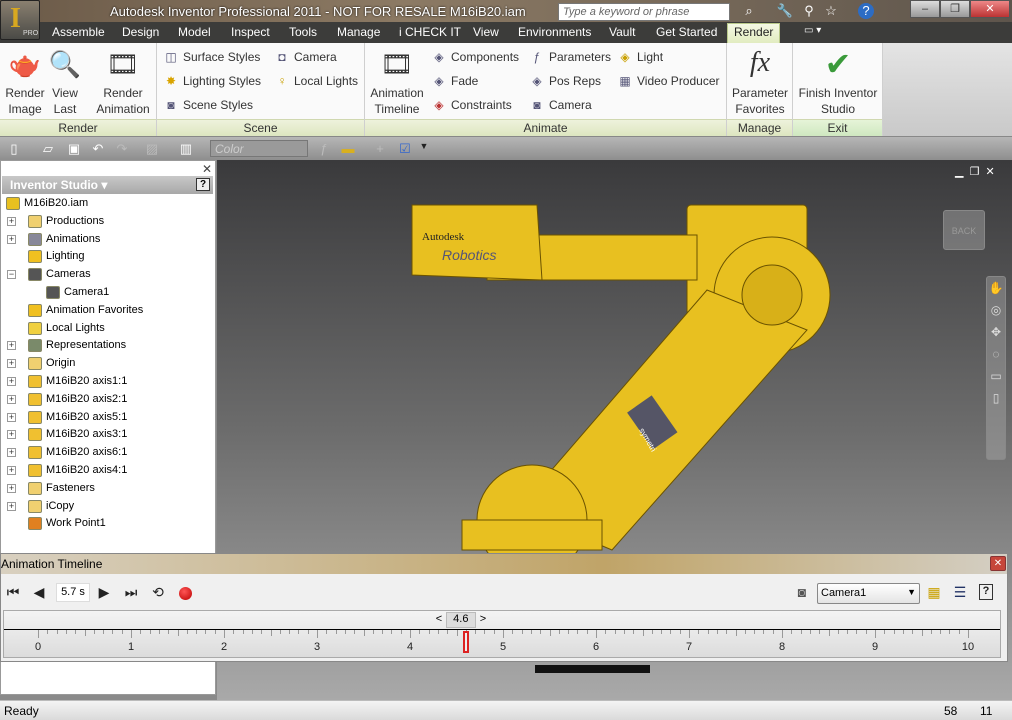 The height and width of the screenshot is (720, 1012). Describe the element at coordinates (203, 184) in the screenshot. I see `browser-help-button: ?` at that location.